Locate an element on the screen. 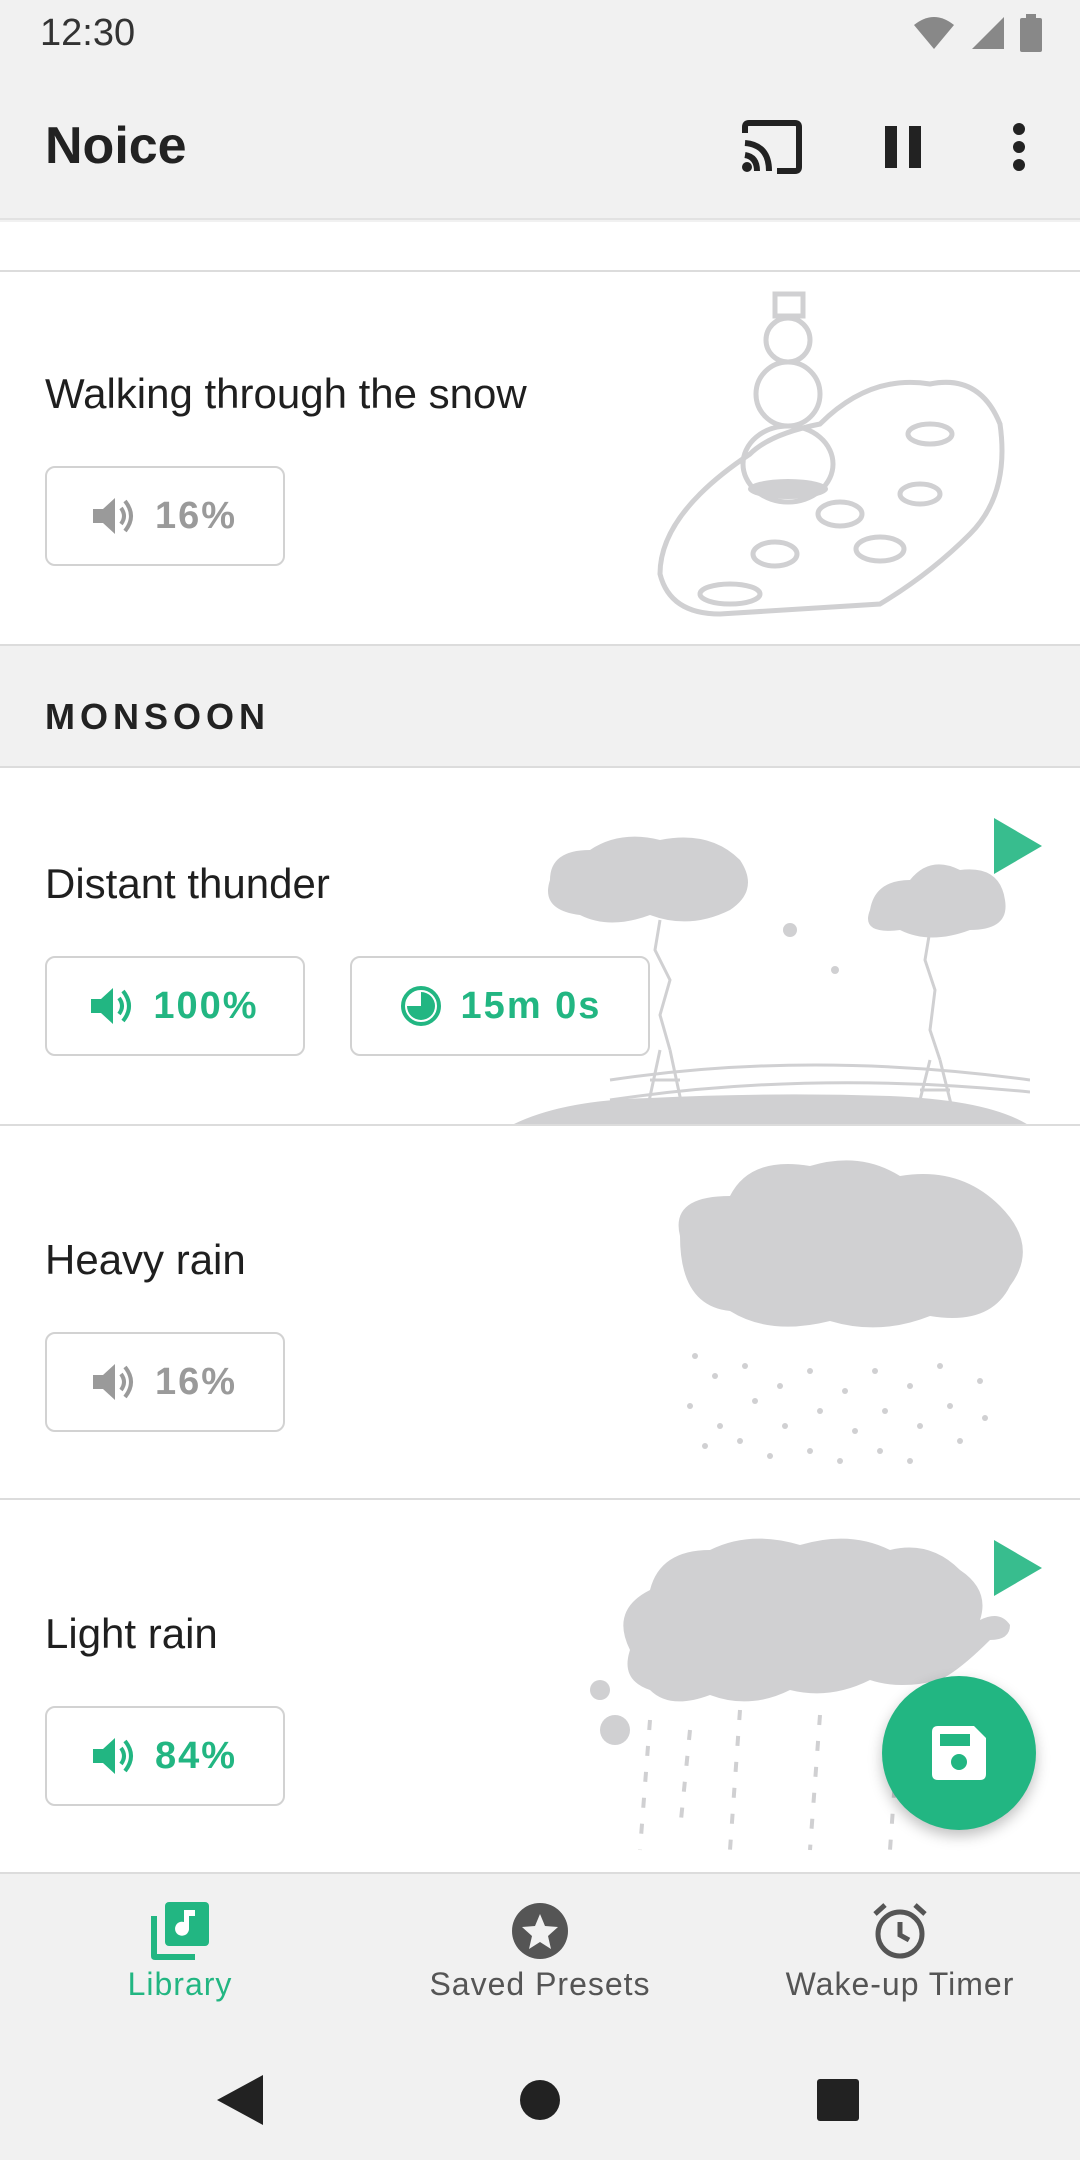 Image resolution: width=1080 pixels, height=2160 pixels. app-title: Noice is located at coordinates (116, 146).